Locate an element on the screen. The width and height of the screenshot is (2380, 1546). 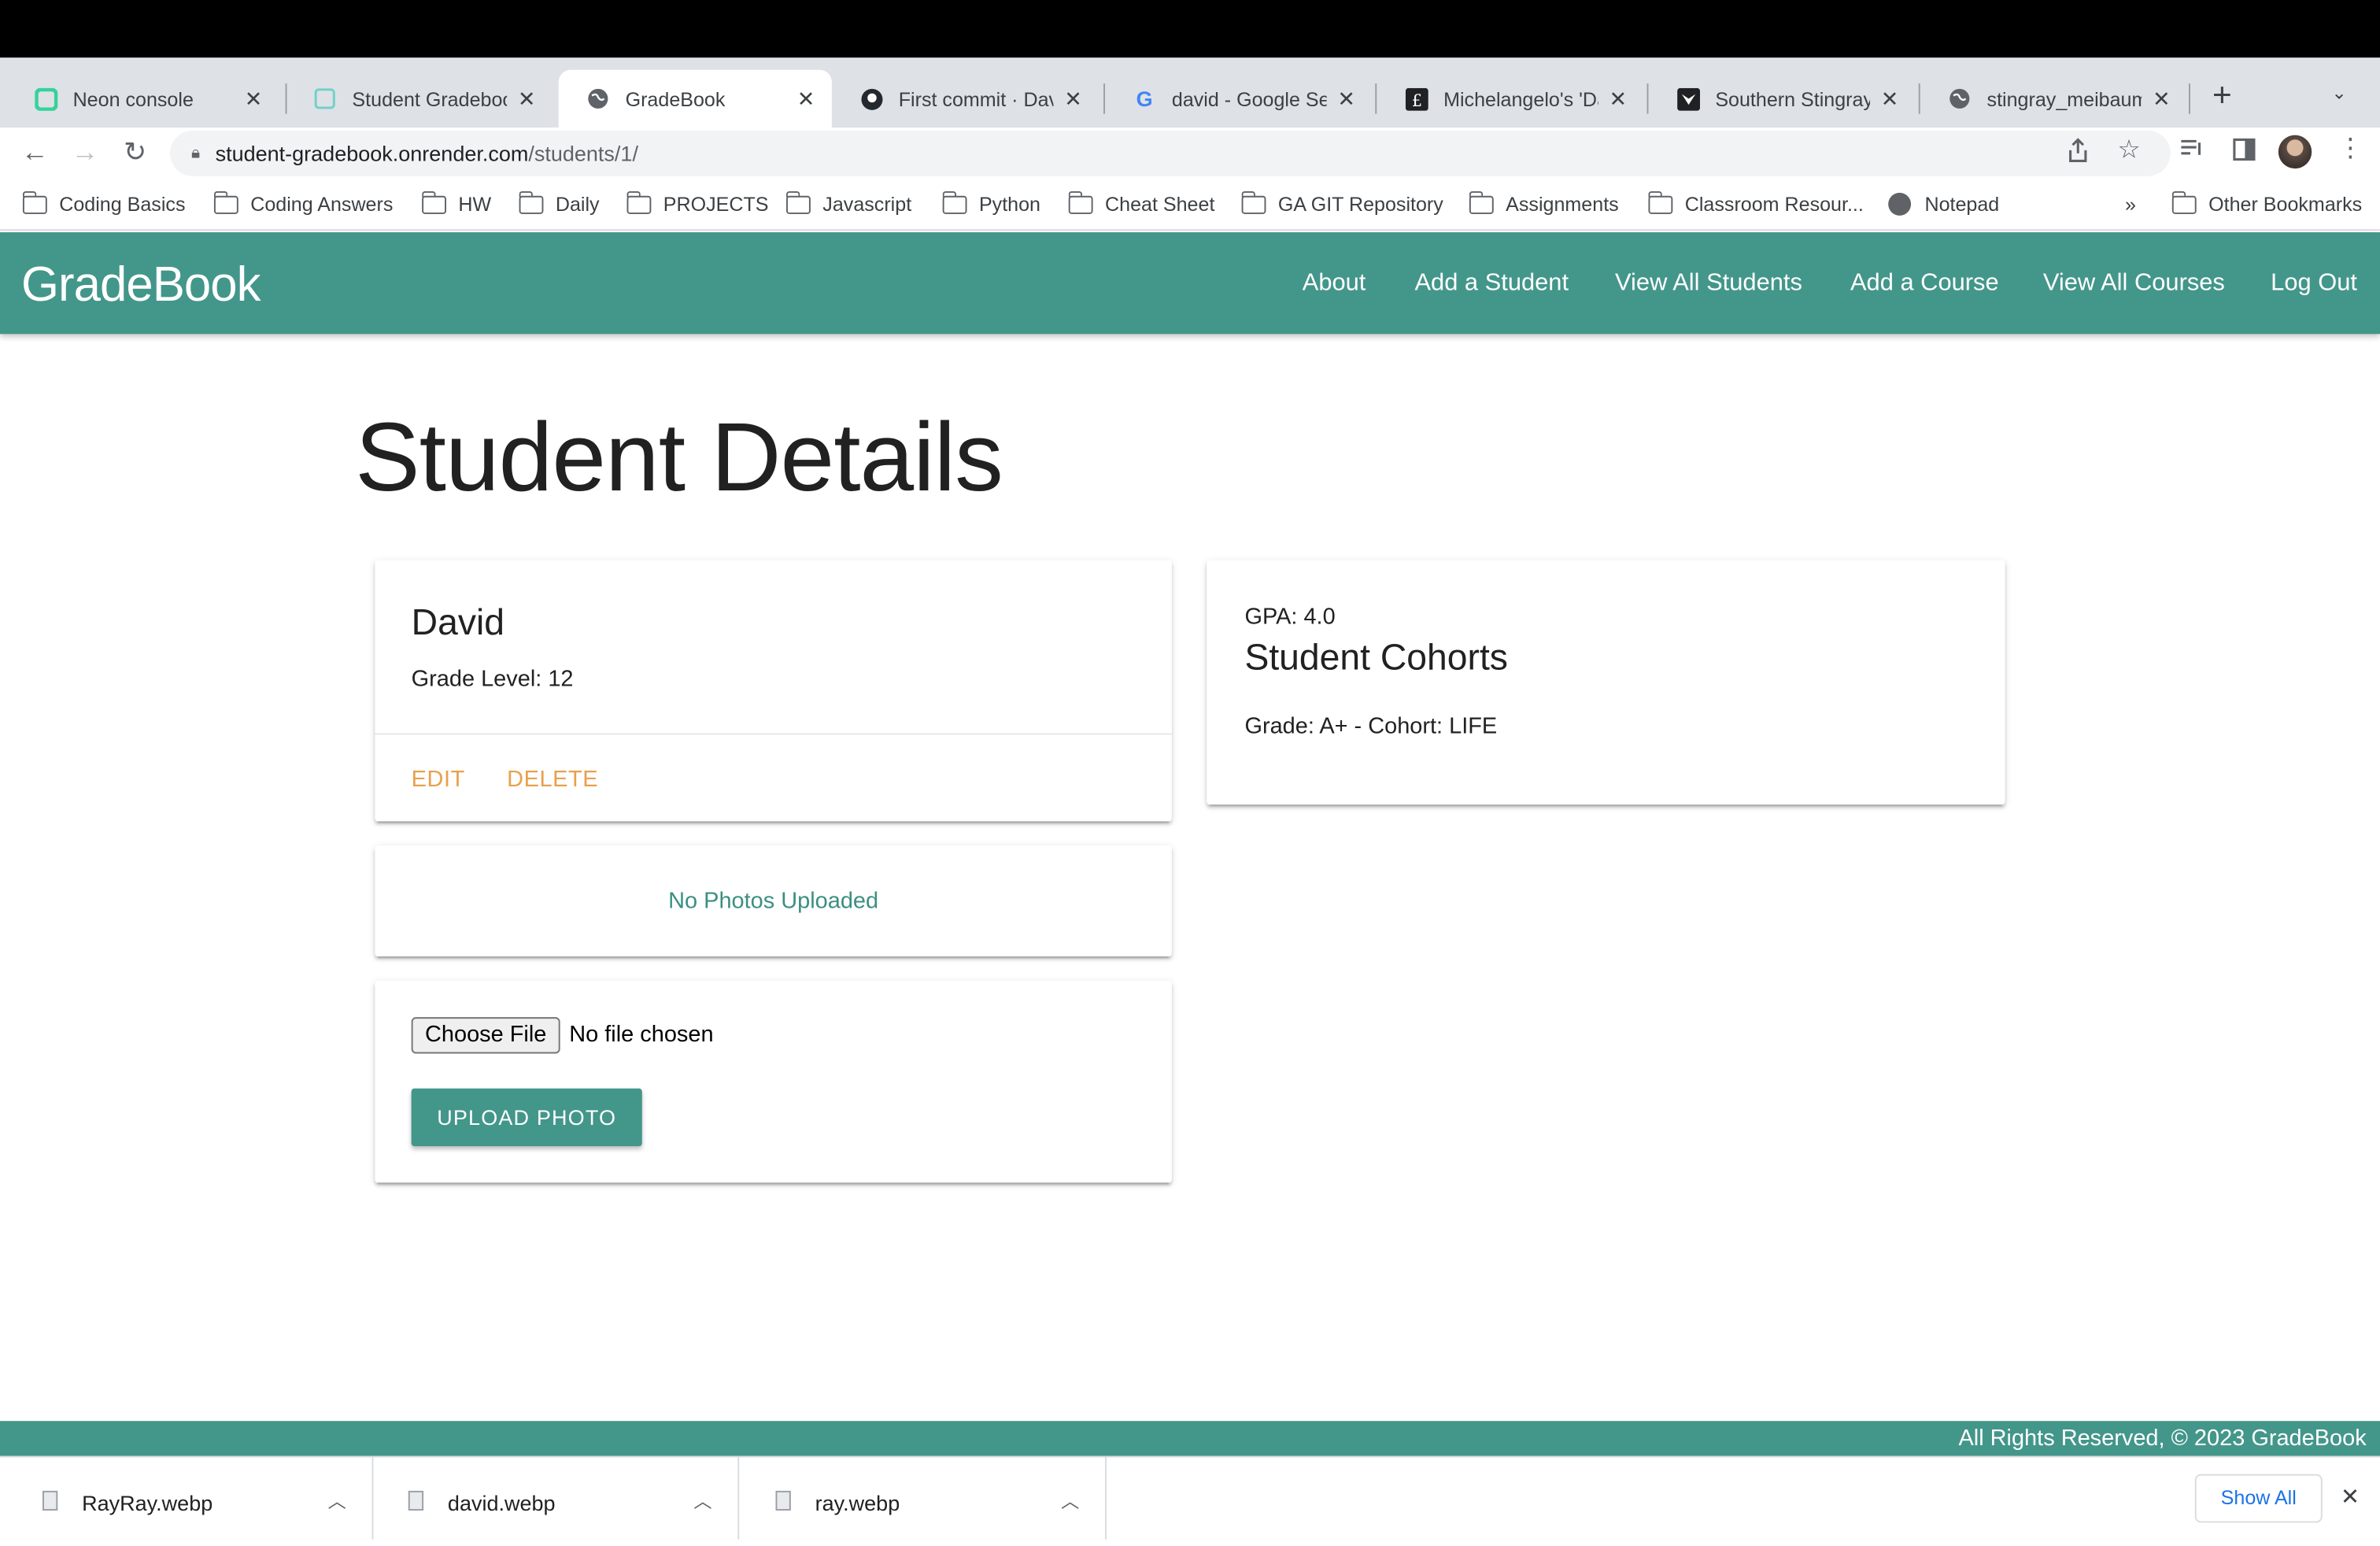
file-status: No file chosen is located at coordinates (641, 1034).